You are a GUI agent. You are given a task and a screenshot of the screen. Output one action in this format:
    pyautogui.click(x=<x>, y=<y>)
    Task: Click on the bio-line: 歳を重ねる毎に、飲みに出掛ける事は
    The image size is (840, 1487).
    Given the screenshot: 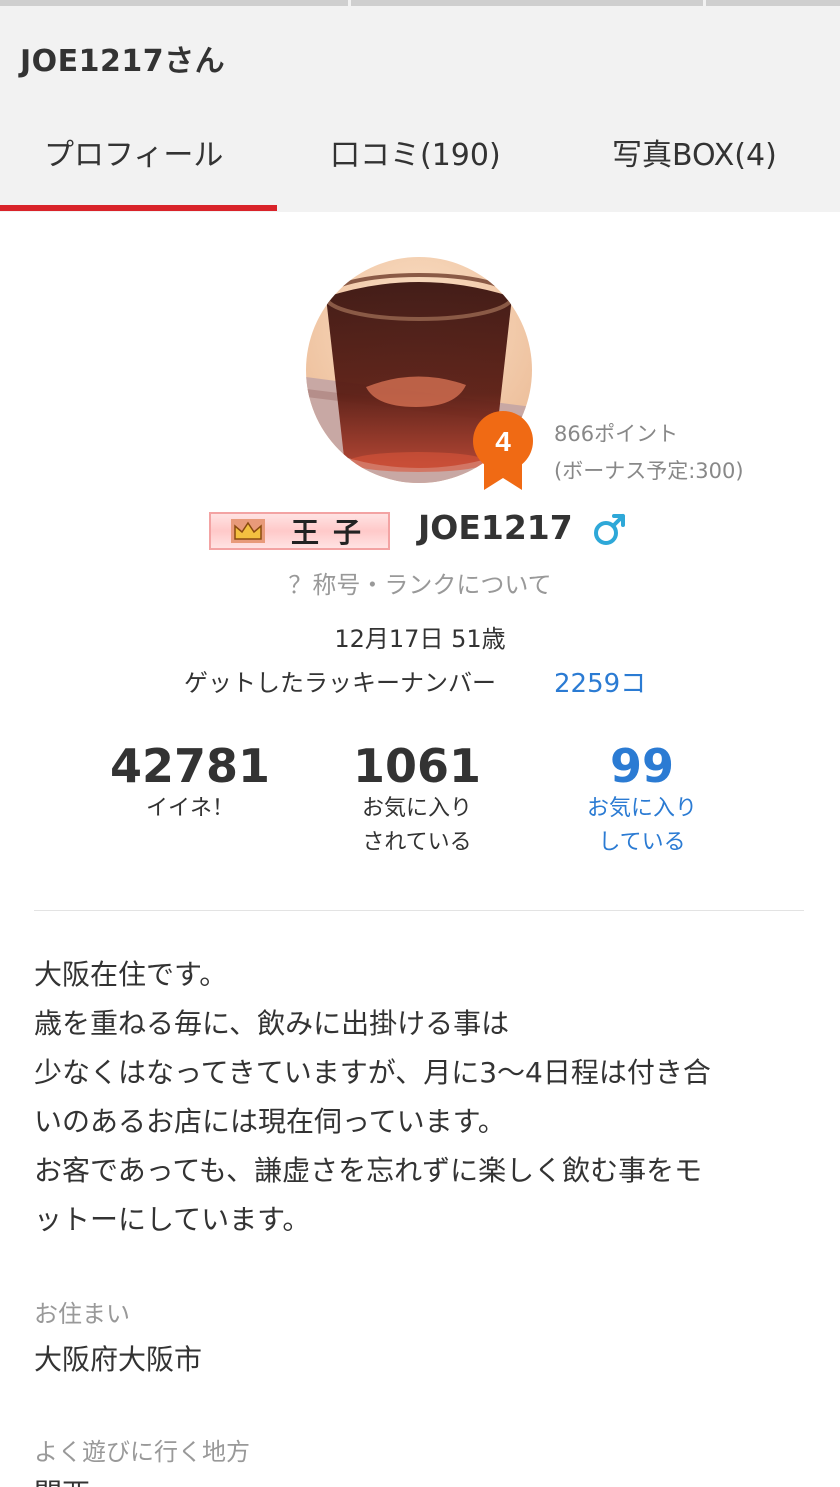 What is the action you would take?
    pyautogui.click(x=272, y=1023)
    